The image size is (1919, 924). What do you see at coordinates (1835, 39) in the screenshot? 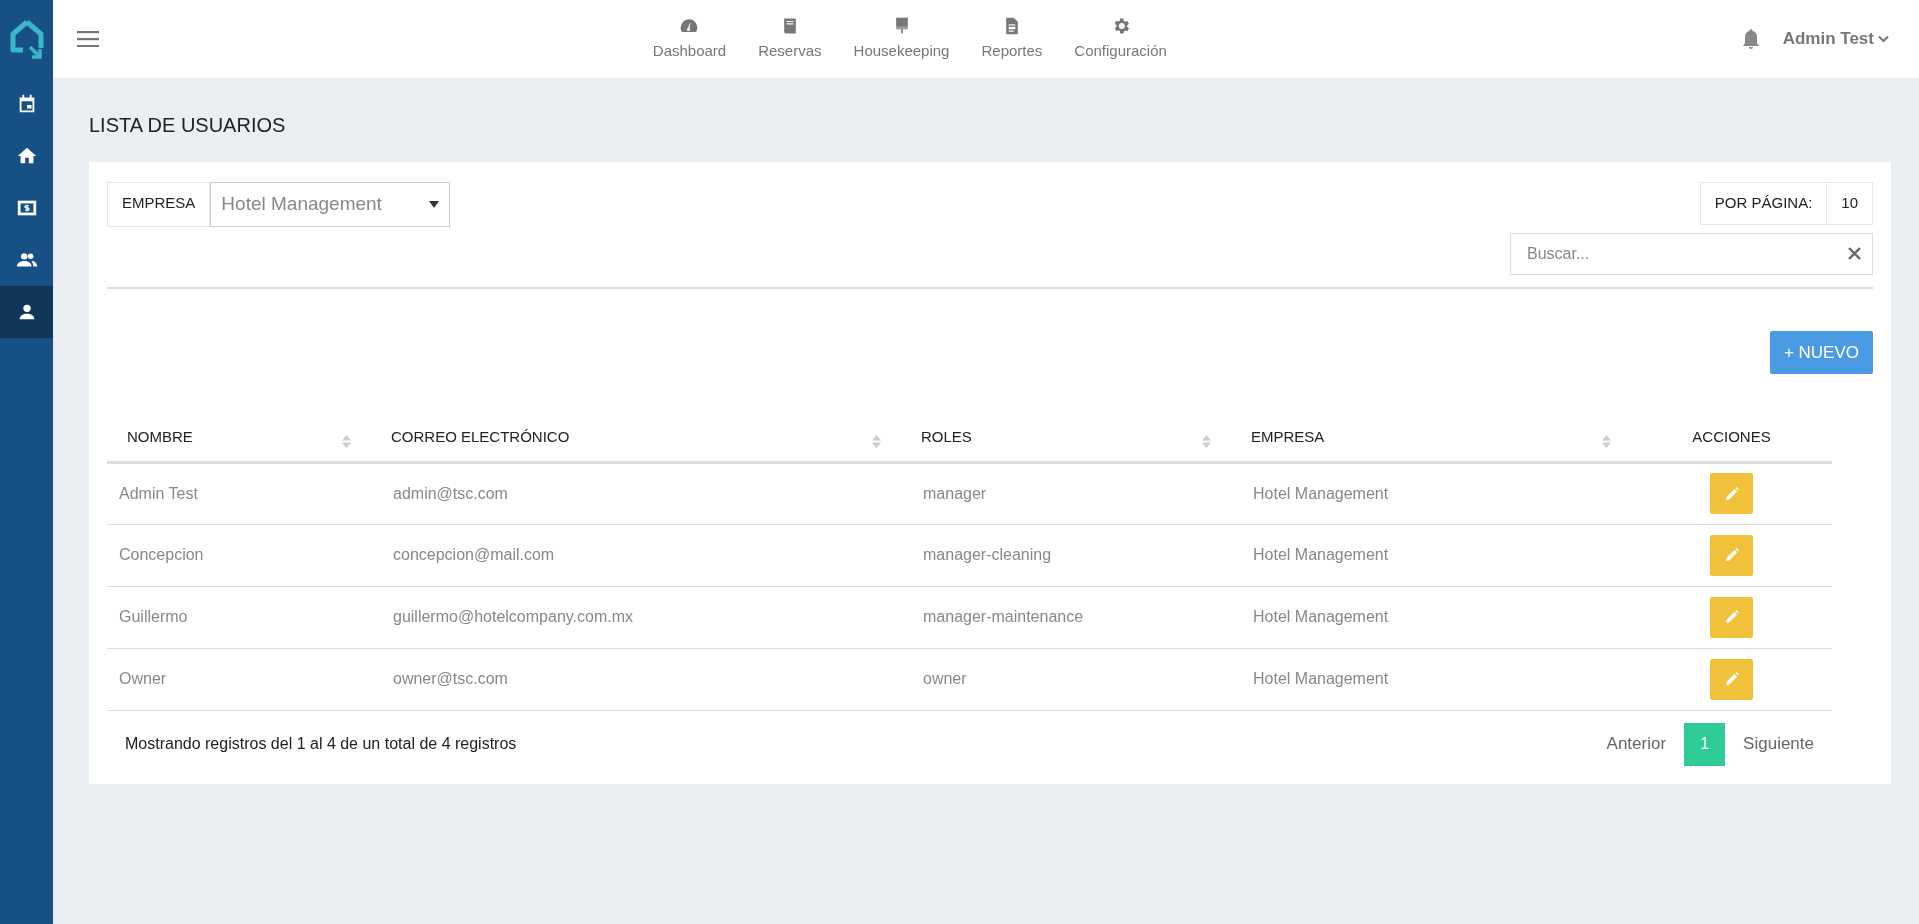
I see `user-menu: Admin Test` at bounding box center [1835, 39].